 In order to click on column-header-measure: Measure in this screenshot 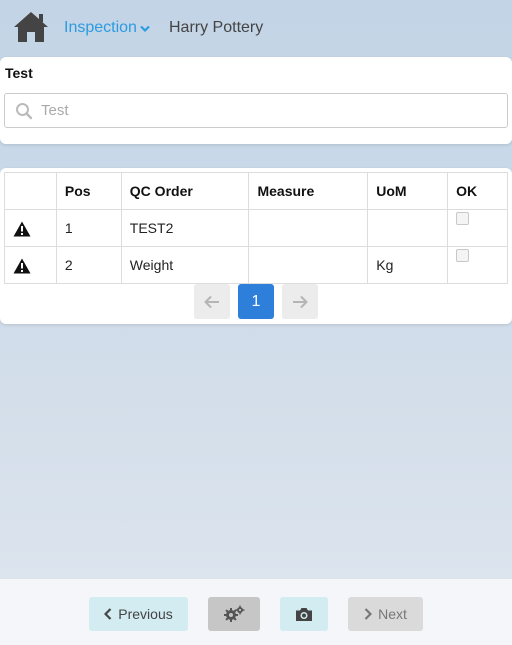, I will do `click(308, 191)`.